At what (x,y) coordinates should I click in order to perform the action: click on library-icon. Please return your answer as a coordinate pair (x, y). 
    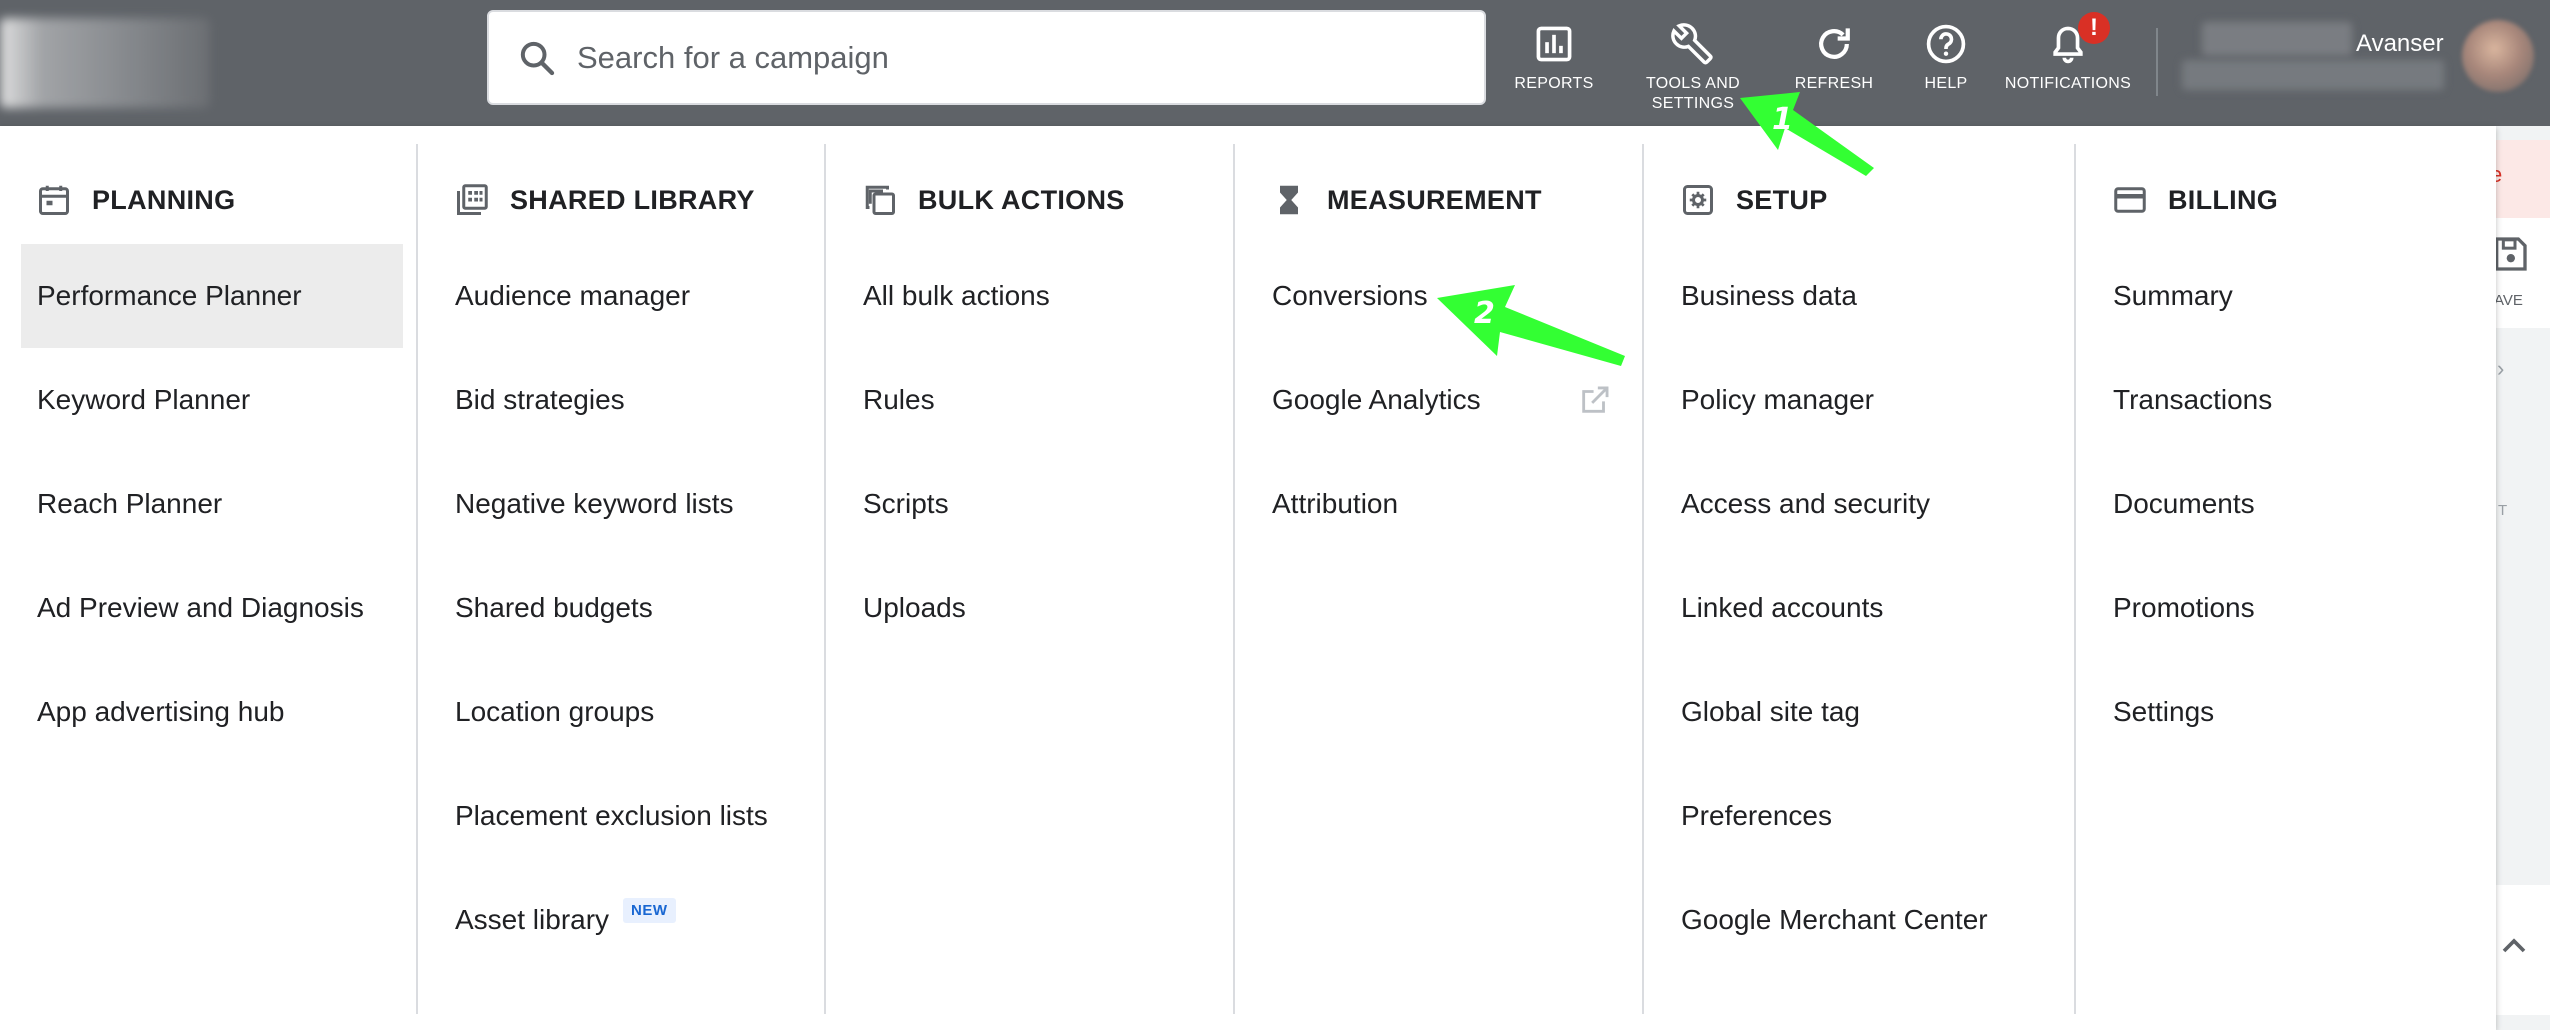
    Looking at the image, I should click on (472, 199).